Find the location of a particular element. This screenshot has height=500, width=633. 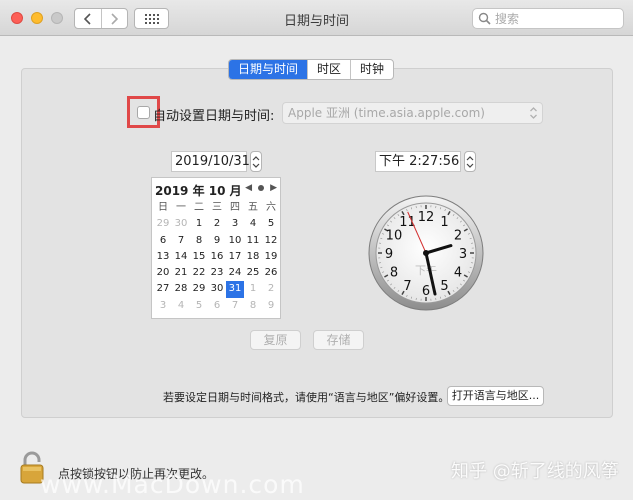

calendar-day: 11 is located at coordinates (253, 241).